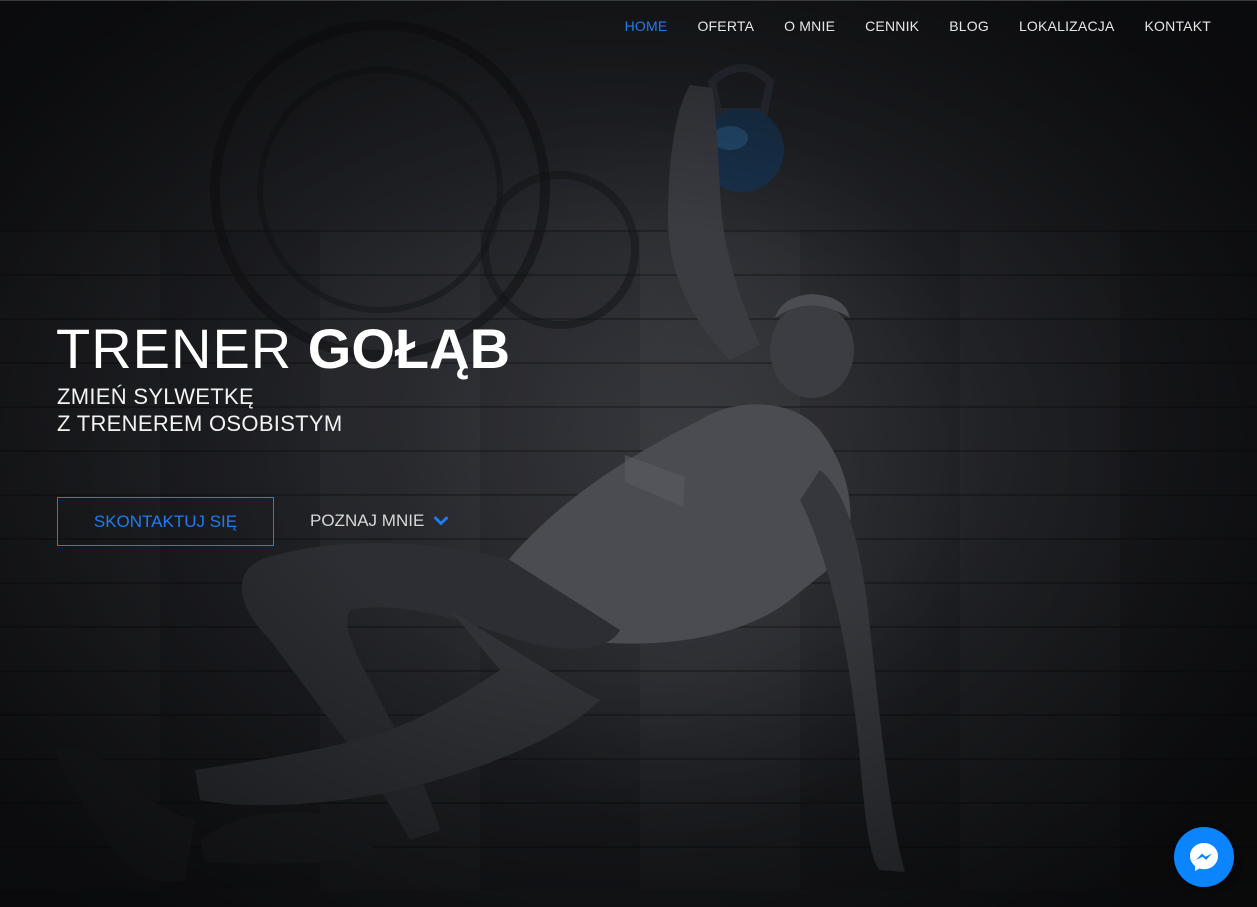 This screenshot has height=907, width=1257. I want to click on chevron-down-icon, so click(441, 520).